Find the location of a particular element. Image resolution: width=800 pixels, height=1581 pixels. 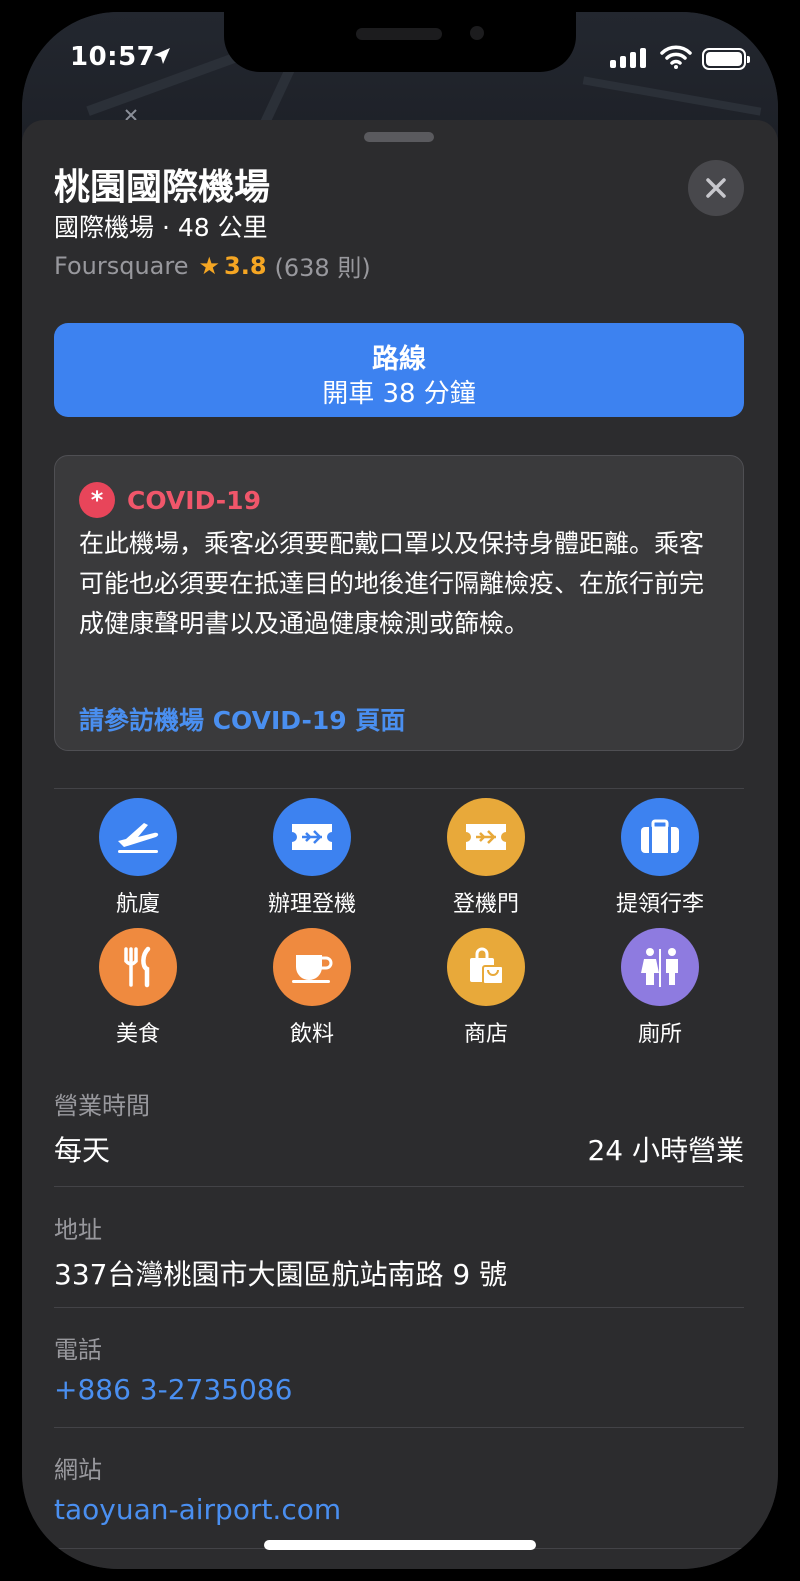

phone-label: 電話 is located at coordinates (78, 1350).